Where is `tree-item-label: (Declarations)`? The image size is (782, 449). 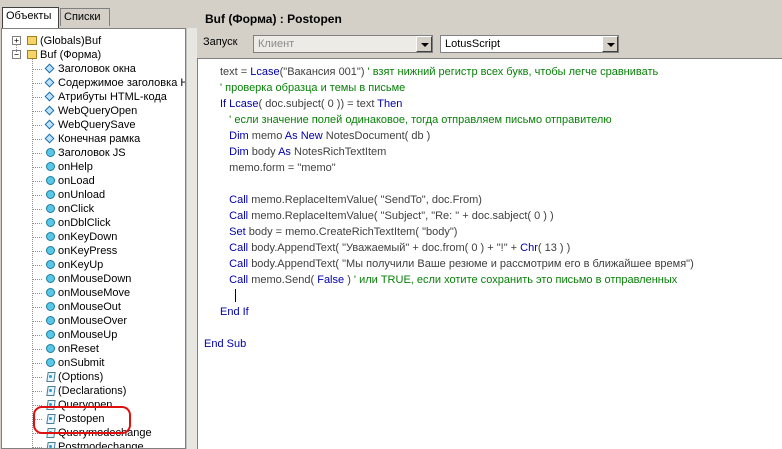
tree-item-label: (Declarations) is located at coordinates (92, 391).